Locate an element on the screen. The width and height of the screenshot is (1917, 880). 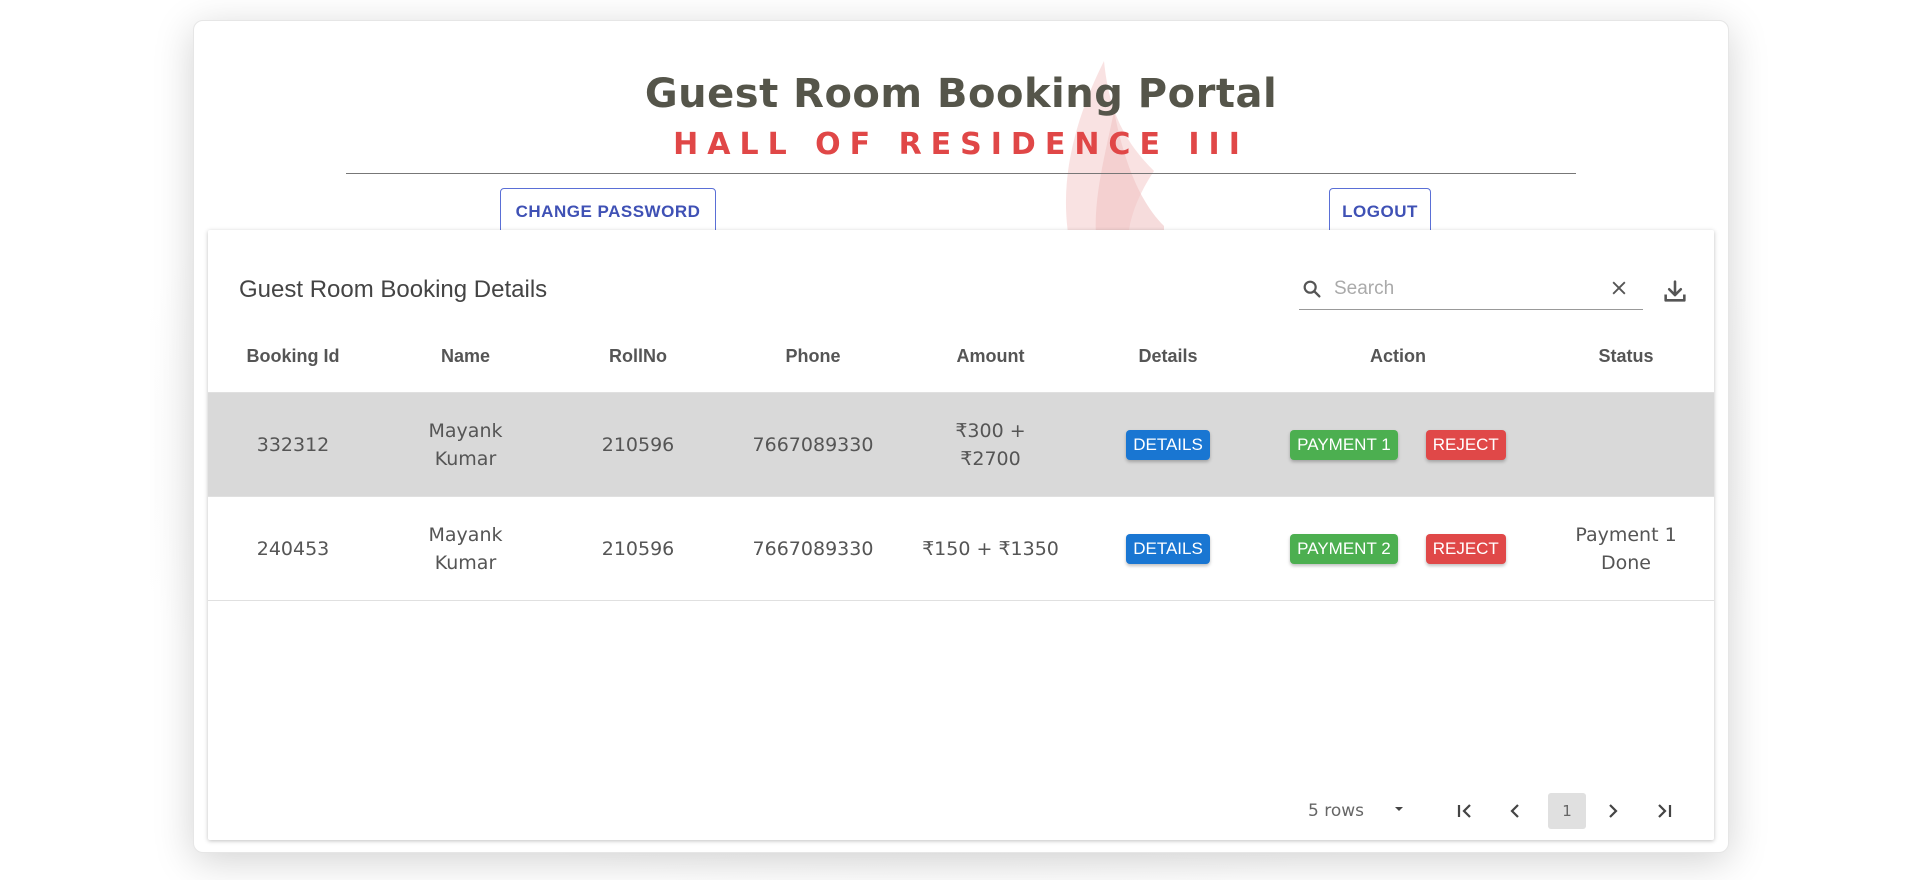
column-header-phone: Phone is located at coordinates (813, 356).